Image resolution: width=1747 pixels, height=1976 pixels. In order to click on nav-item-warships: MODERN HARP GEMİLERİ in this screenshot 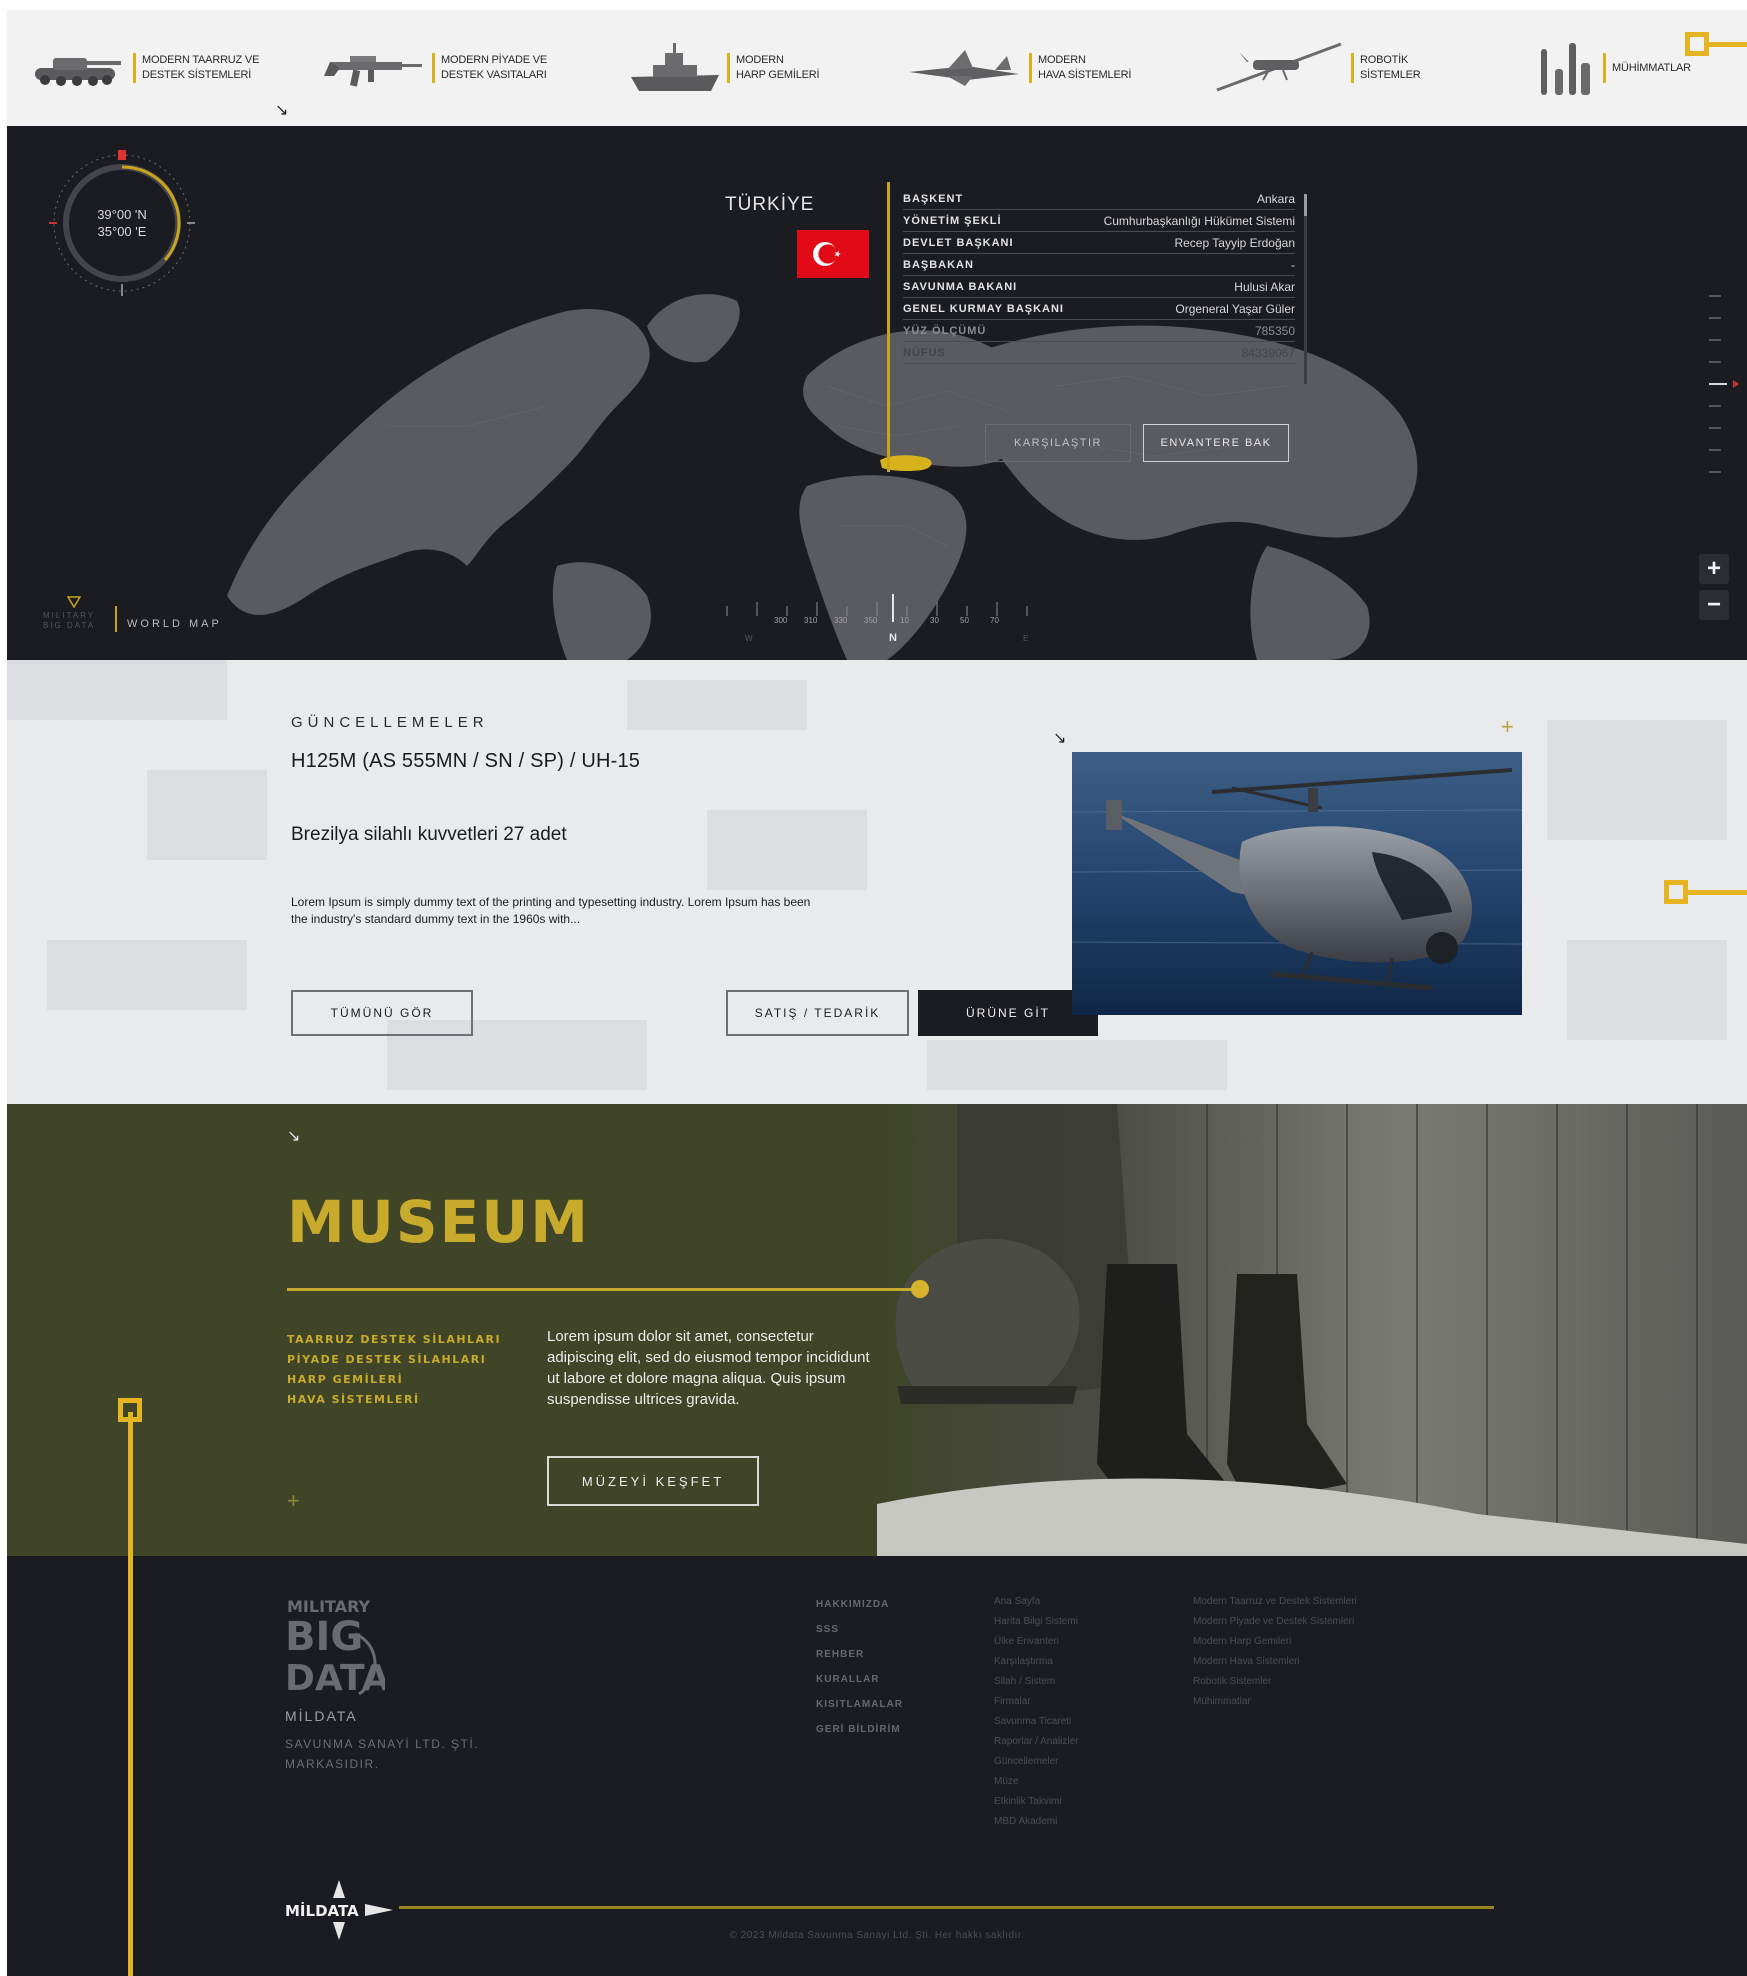, I will do `click(725, 68)`.